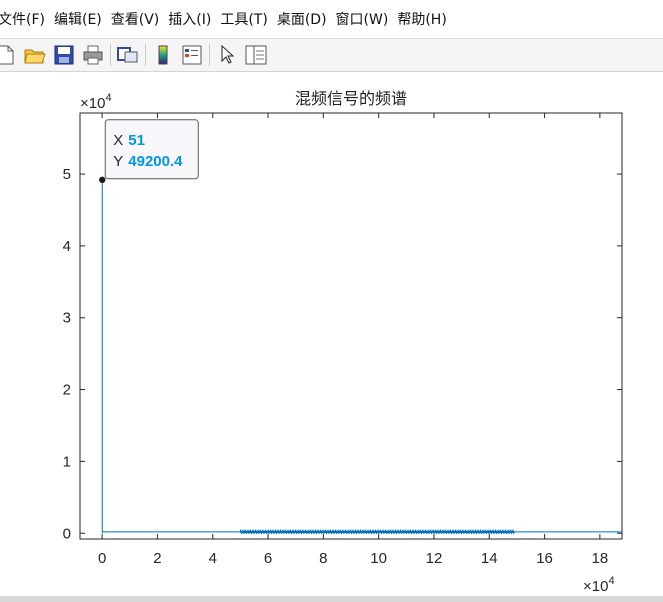 The height and width of the screenshot is (602, 663). What do you see at coordinates (248, 19) in the screenshot?
I see `menu-tools: 工具(T)` at bounding box center [248, 19].